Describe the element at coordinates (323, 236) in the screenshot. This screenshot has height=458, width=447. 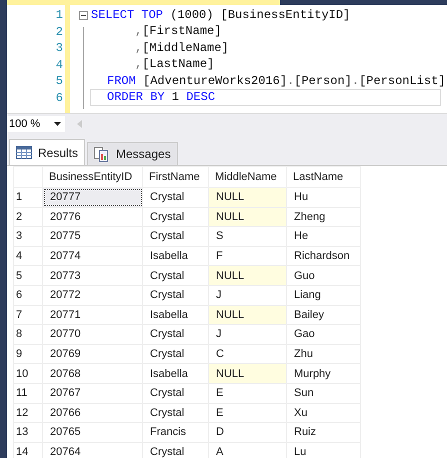
I see `table-cell: He` at that location.